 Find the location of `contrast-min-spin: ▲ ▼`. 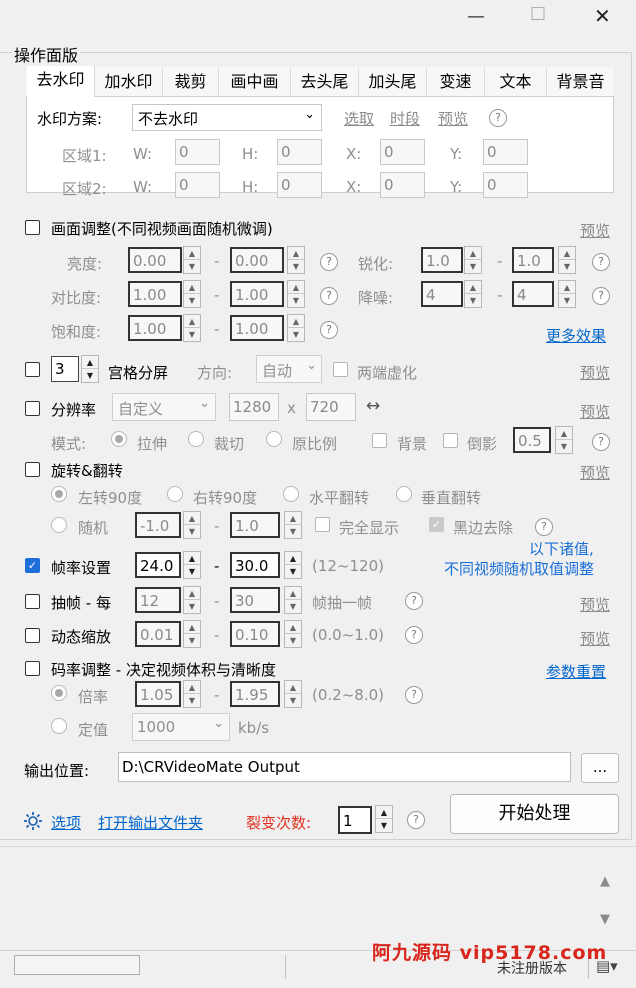

contrast-min-spin: ▲ ▼ is located at coordinates (192, 294).